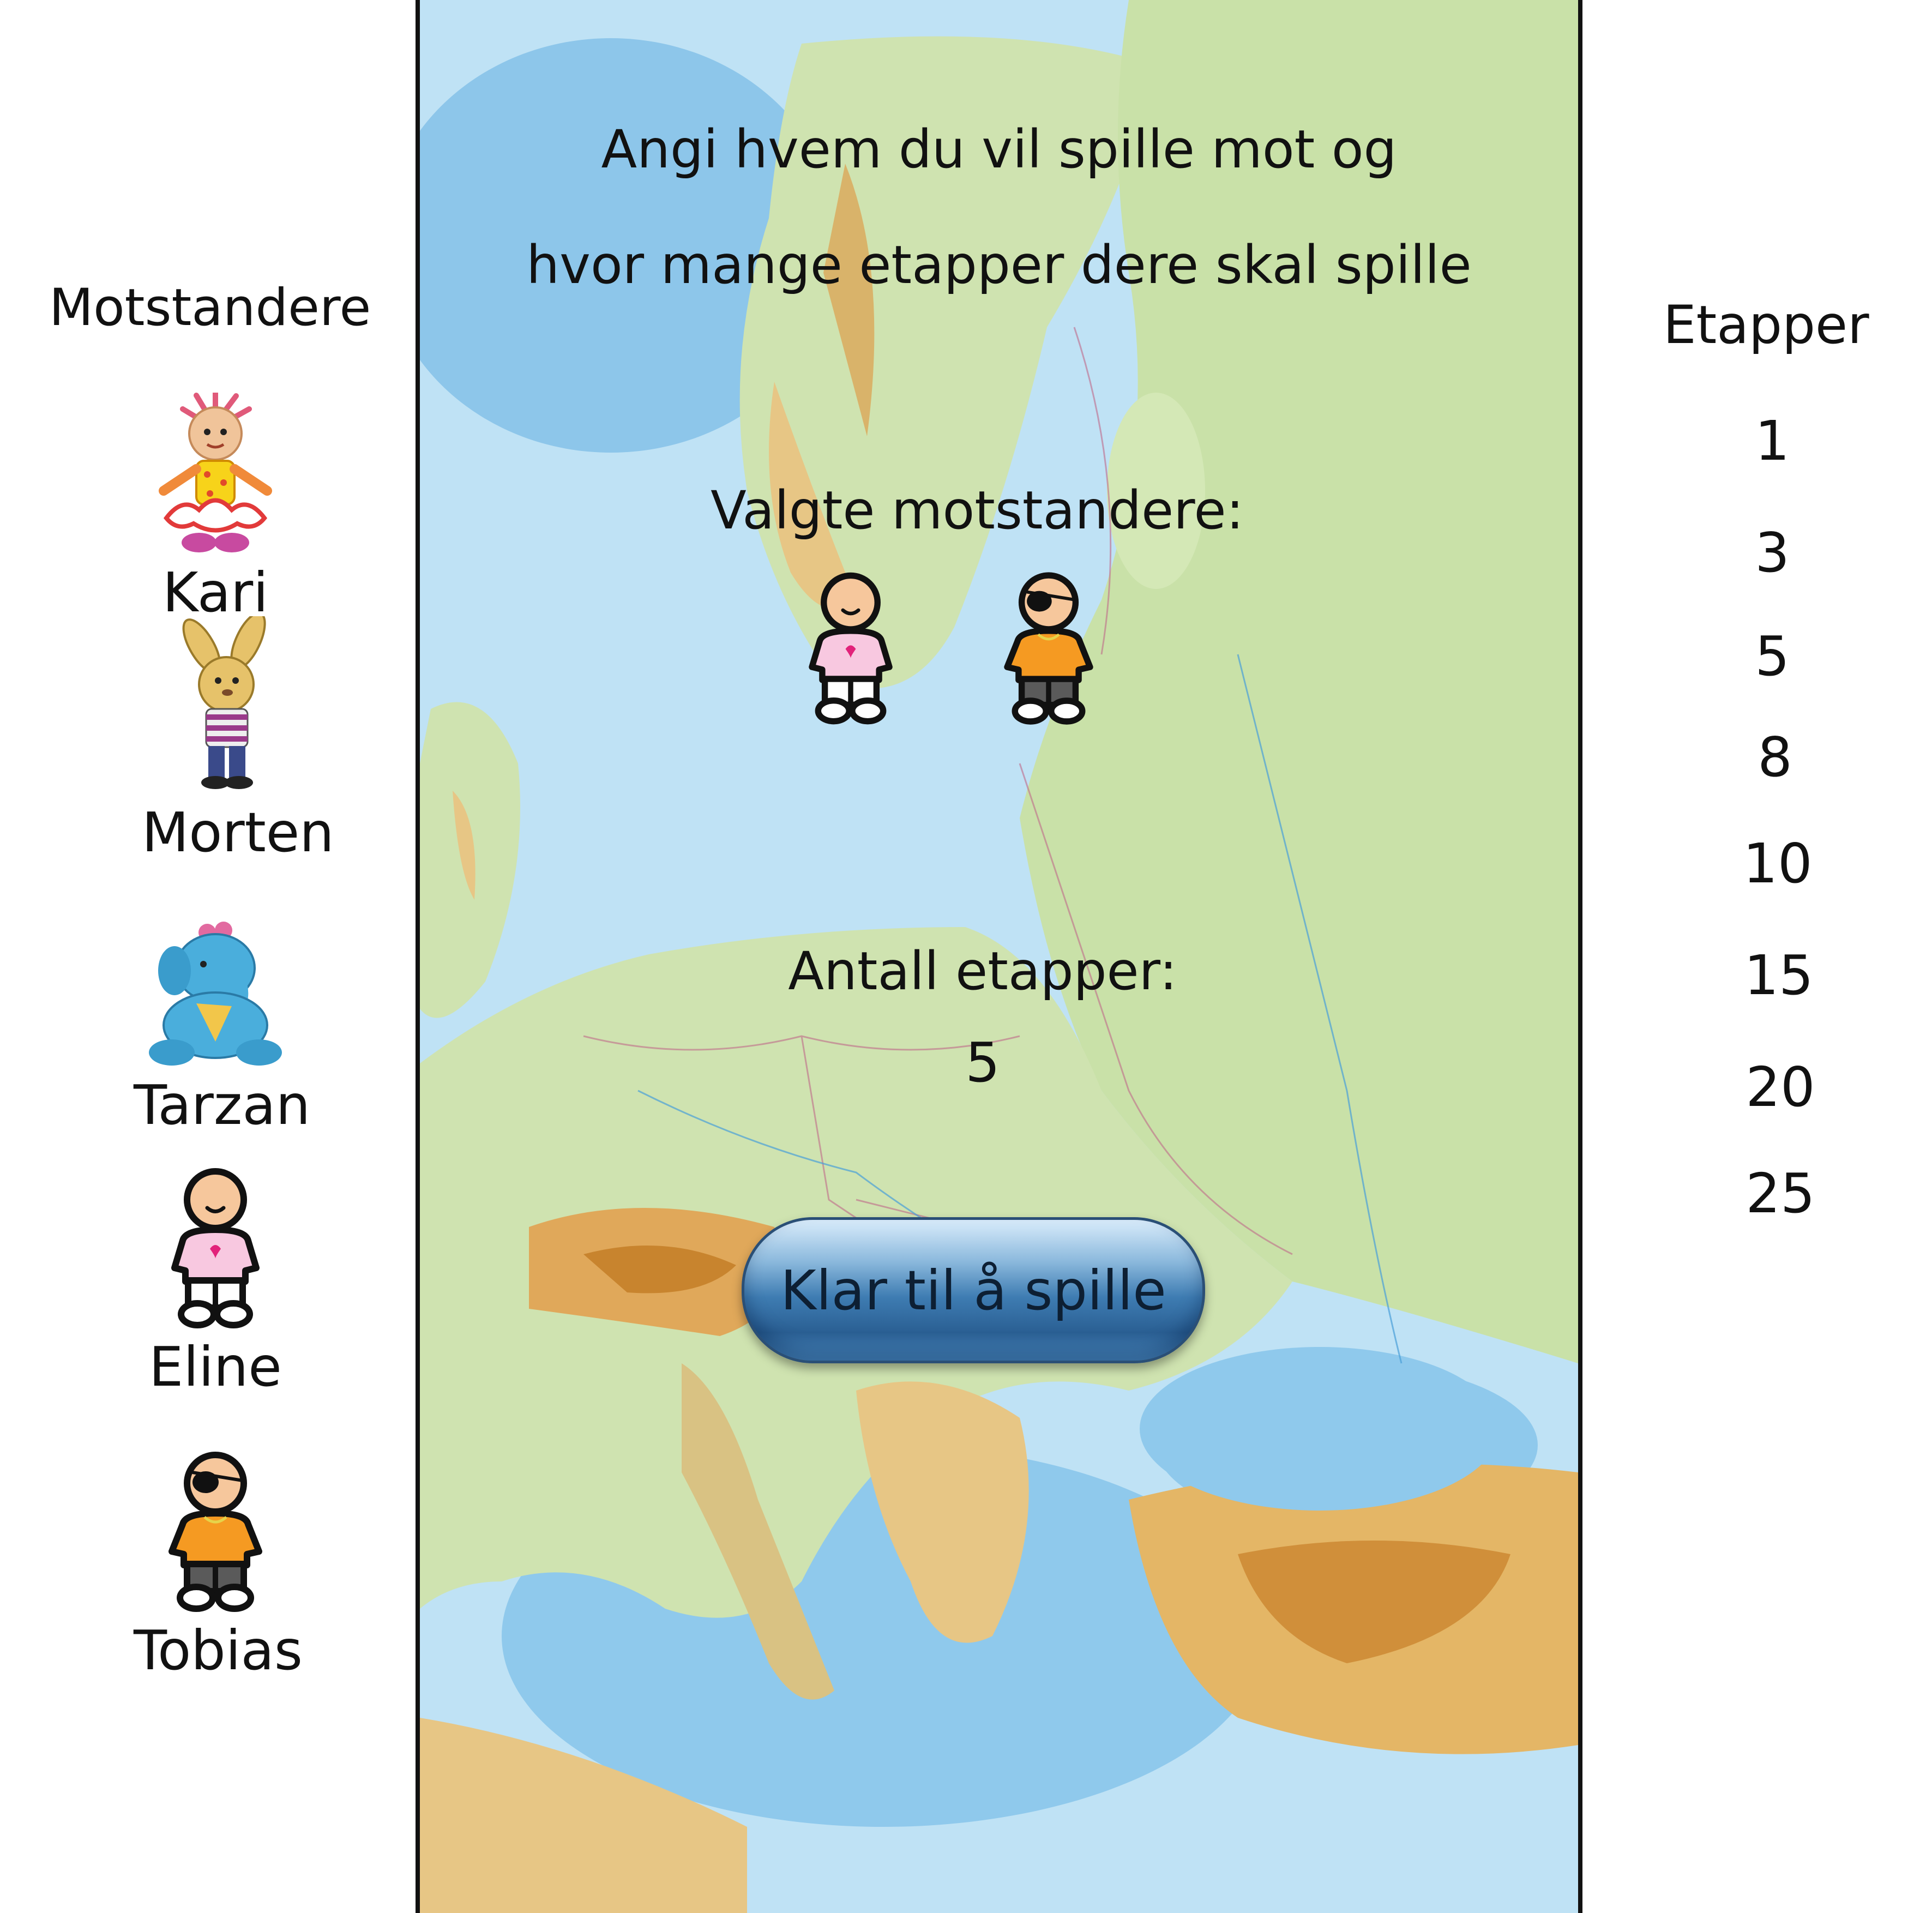 This screenshot has width=1932, height=1913. I want to click on stage-option-25: 25, so click(1780, 1193).